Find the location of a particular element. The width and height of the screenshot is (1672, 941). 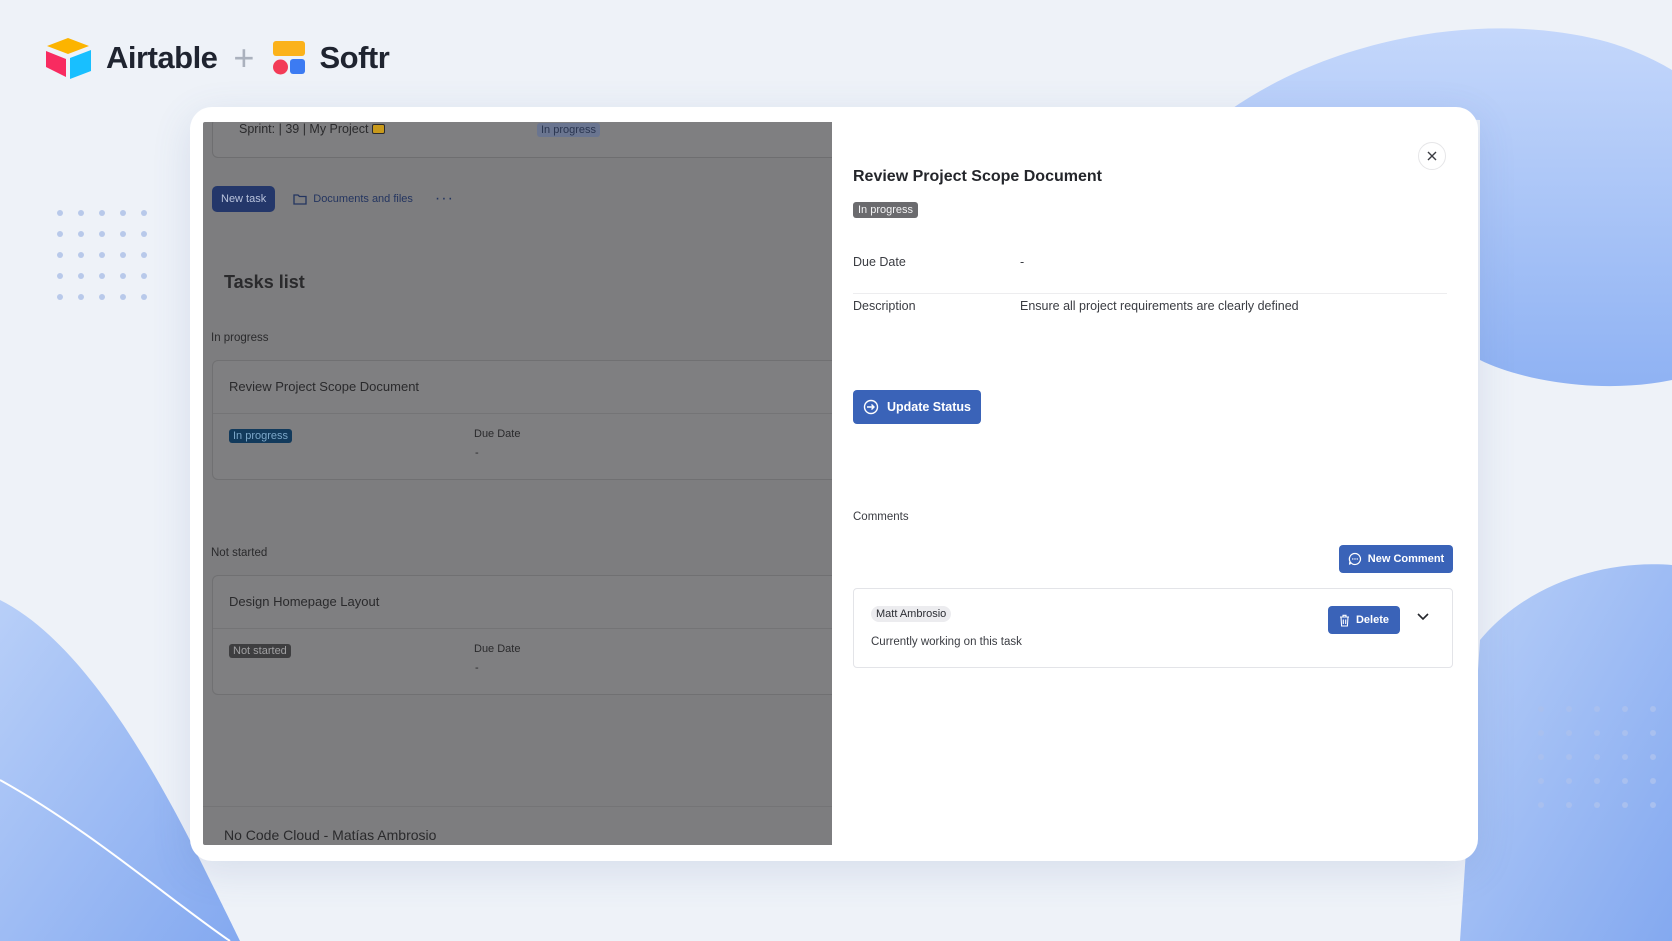

delete-comment-button: Delete is located at coordinates (1364, 620).